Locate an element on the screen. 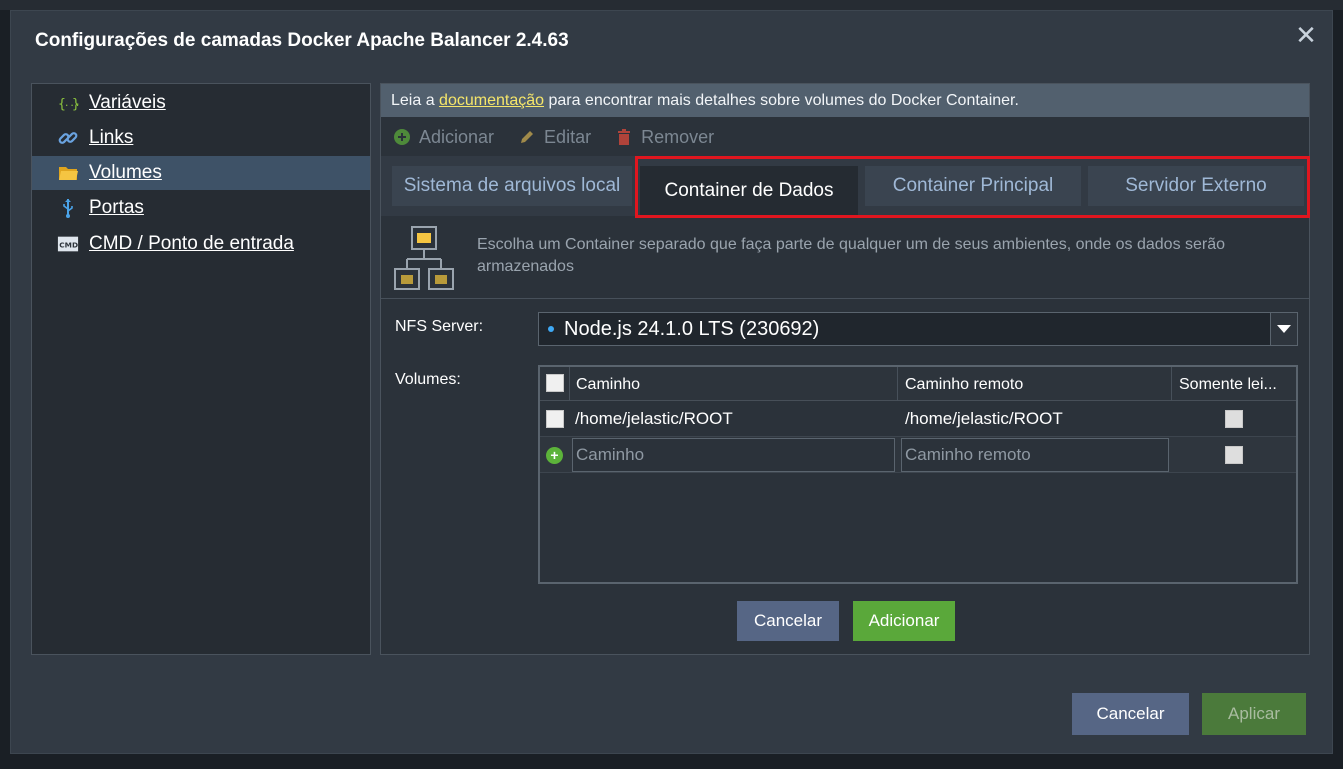 This screenshot has height=769, width=1343. remove-toolbar-button: Remover is located at coordinates (664, 137).